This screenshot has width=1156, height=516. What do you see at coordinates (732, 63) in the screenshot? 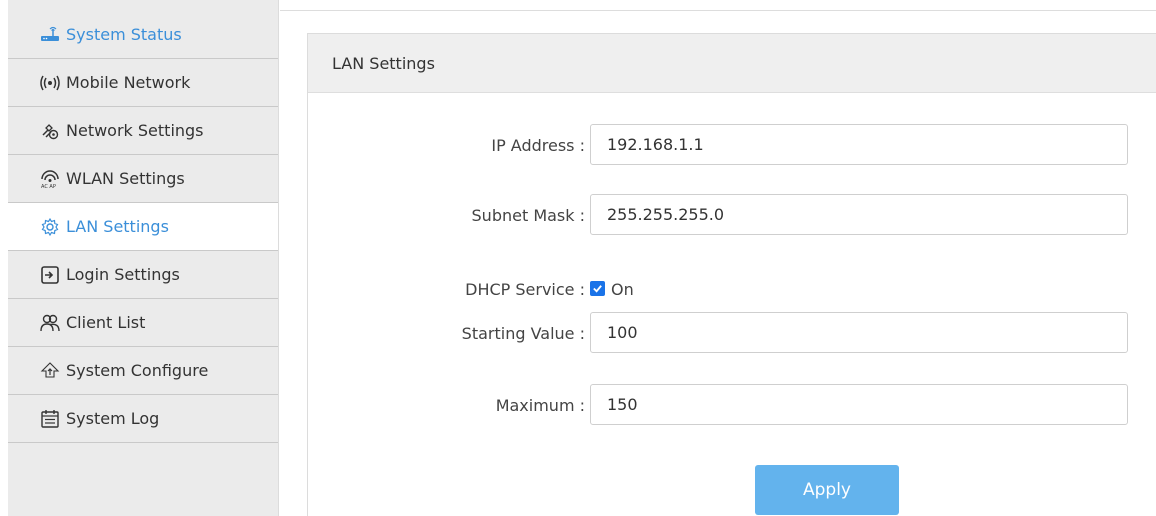
I see `panel-title: LAN Settings` at bounding box center [732, 63].